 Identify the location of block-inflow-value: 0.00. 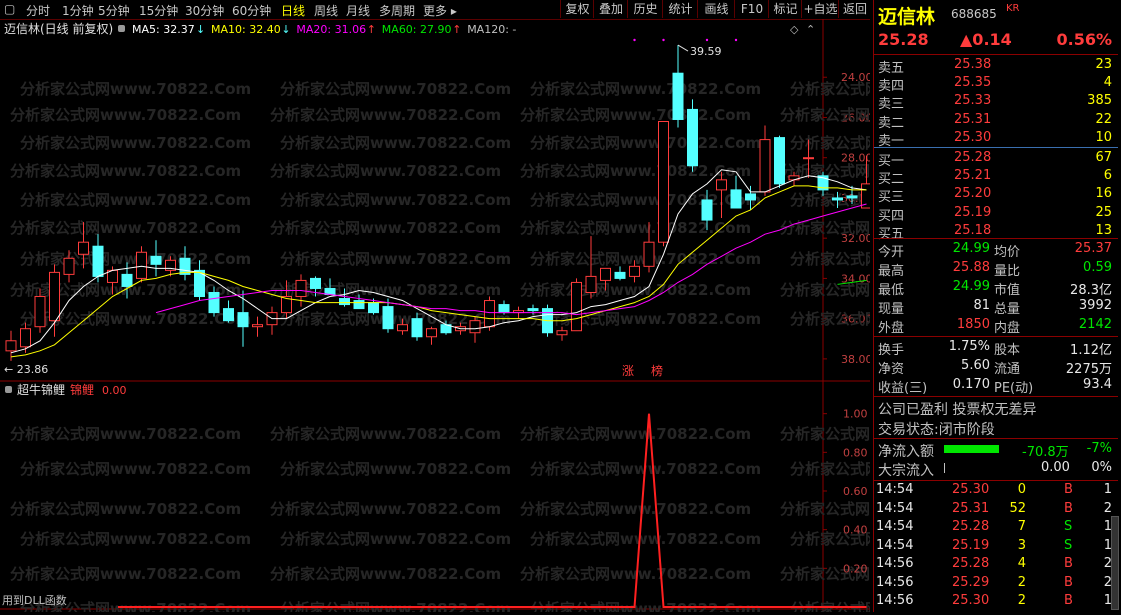
(1055, 467).